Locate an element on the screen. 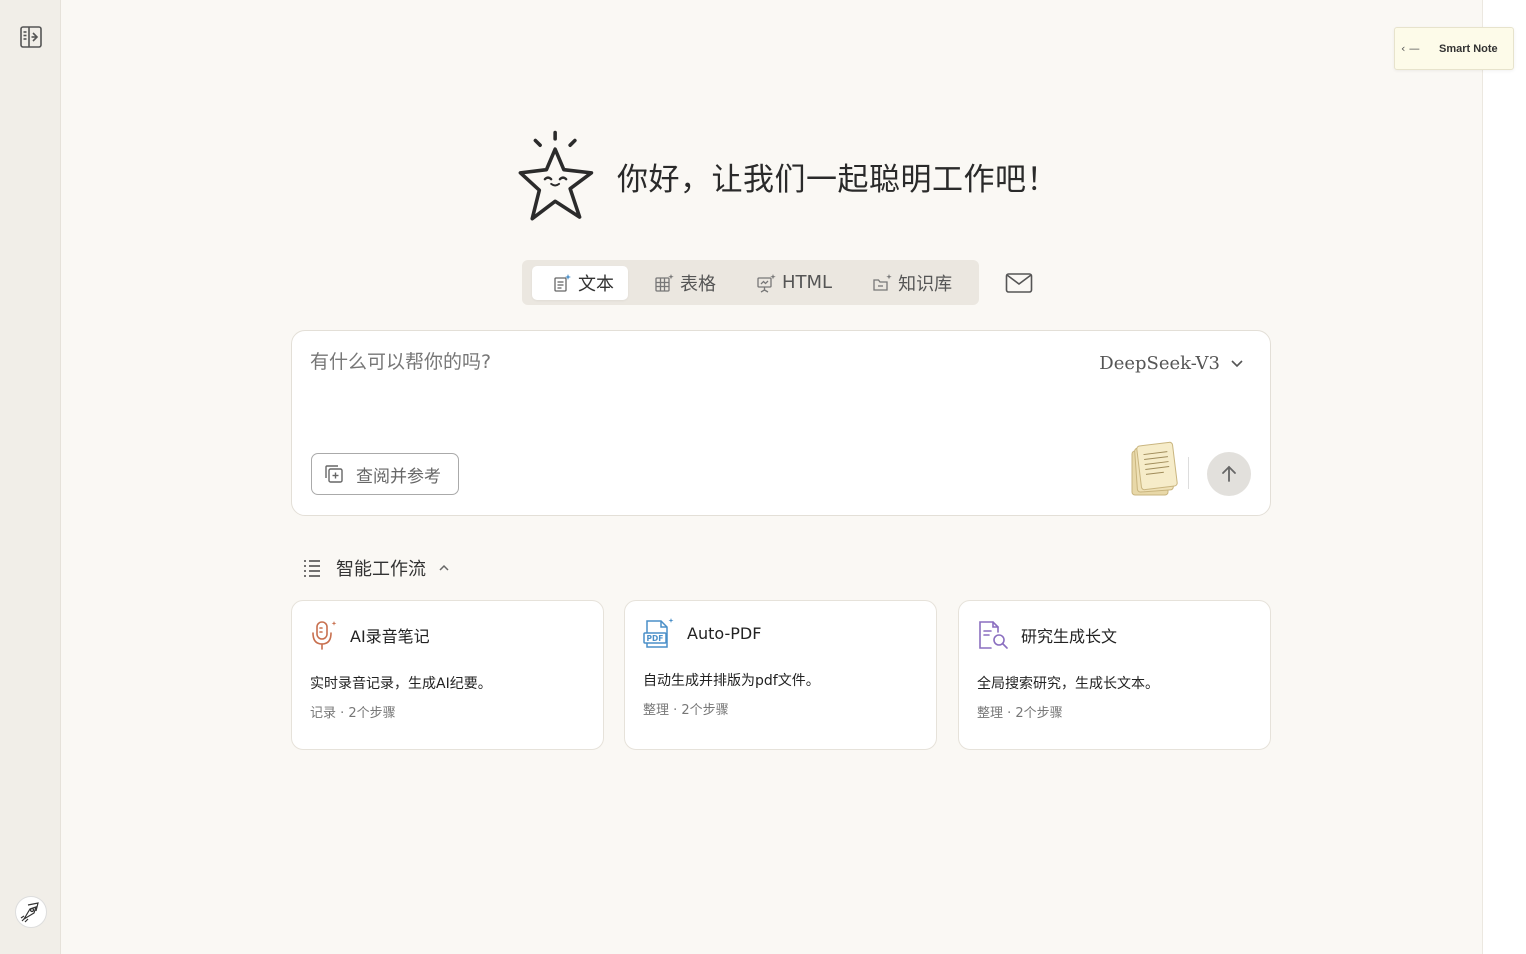 This screenshot has height=954, width=1526. table-sparkle-icon is located at coordinates (664, 282).